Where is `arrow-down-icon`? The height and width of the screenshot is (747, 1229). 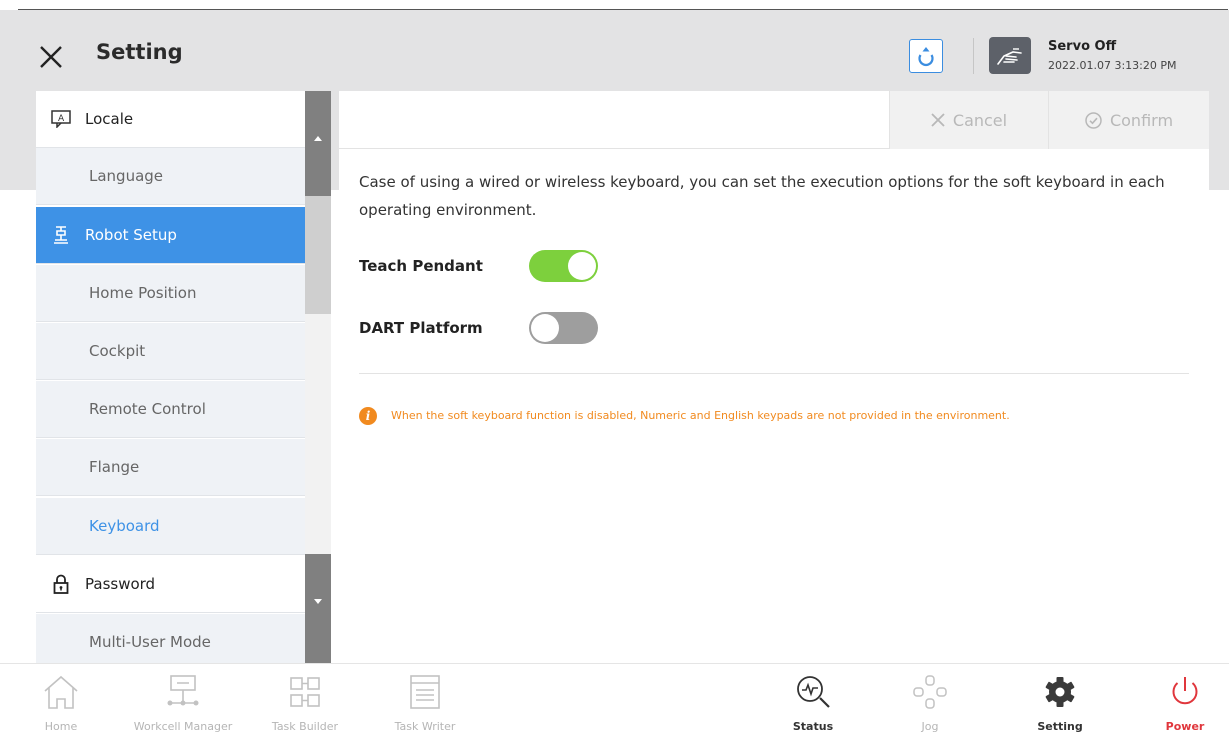 arrow-down-icon is located at coordinates (318, 601).